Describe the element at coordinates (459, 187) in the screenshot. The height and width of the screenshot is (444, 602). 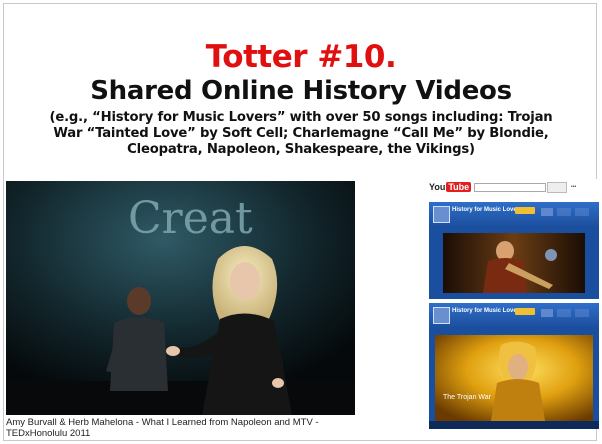
I see `youtube-logo-tube: Tube` at that location.